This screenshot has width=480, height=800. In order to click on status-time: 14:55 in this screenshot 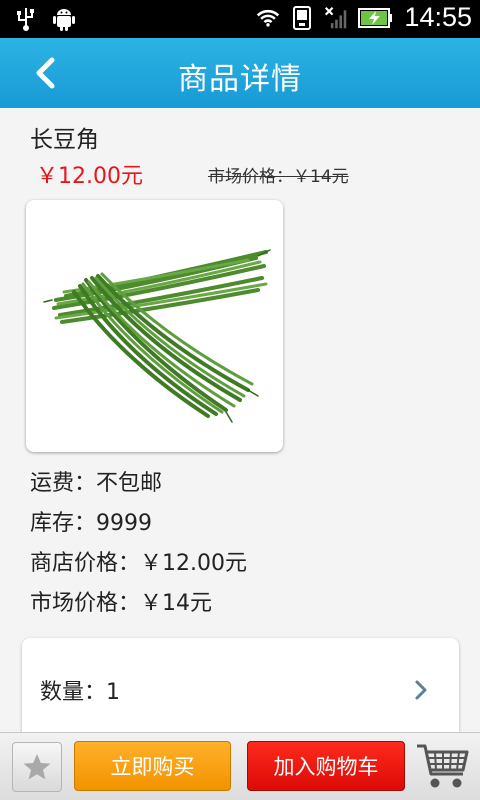, I will do `click(438, 17)`.